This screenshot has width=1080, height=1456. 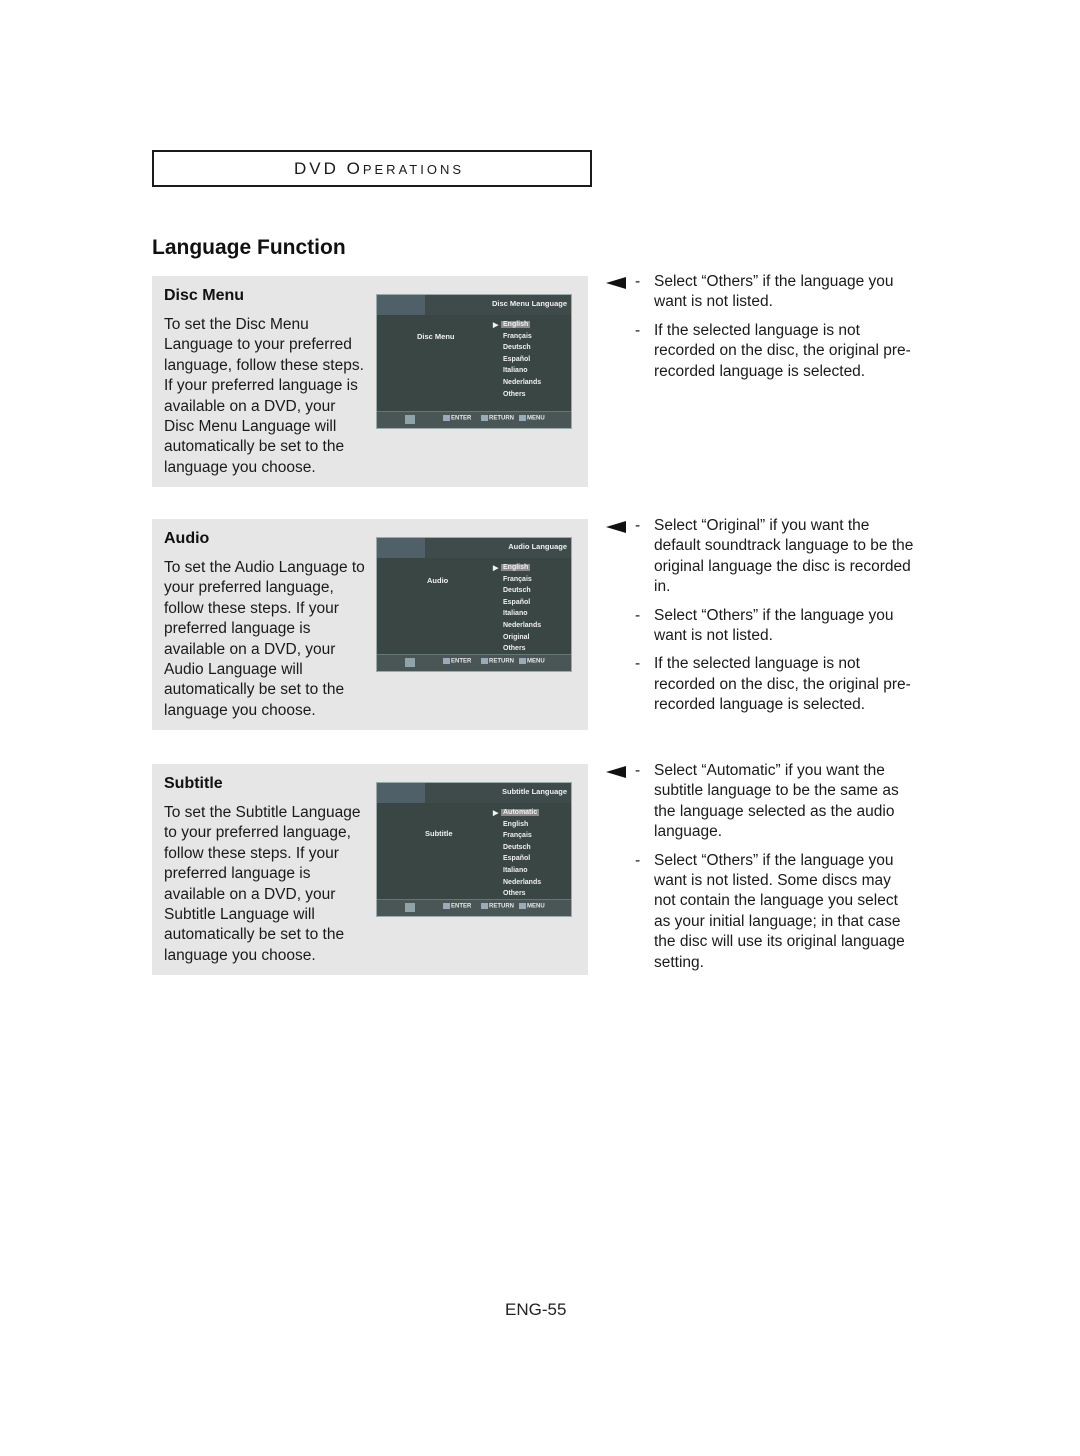 What do you see at coordinates (436, 336) in the screenshot?
I see `osd-label: Disc Menu` at bounding box center [436, 336].